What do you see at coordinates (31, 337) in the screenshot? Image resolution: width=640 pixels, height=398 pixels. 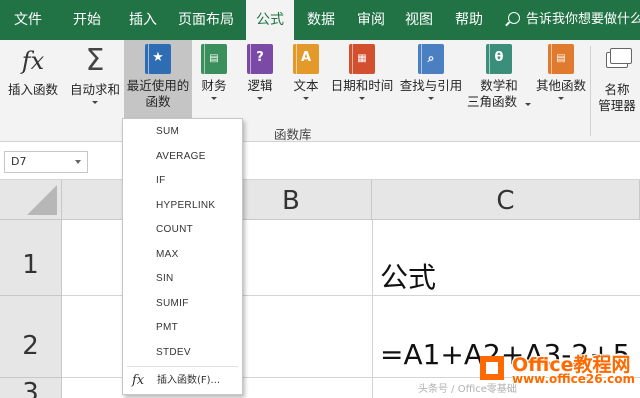 I see `row-header-2: 2` at bounding box center [31, 337].